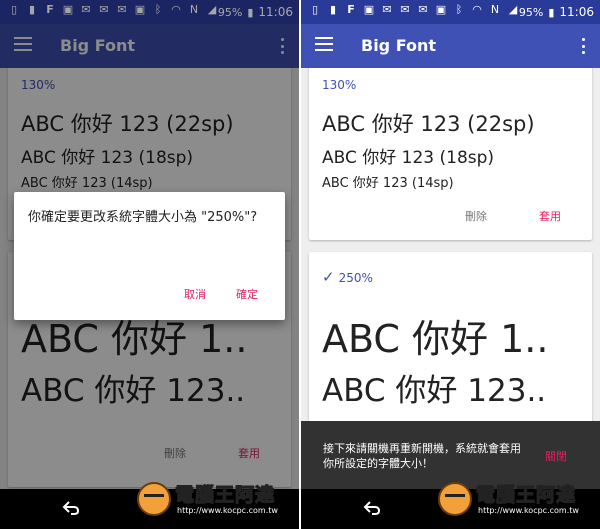 The height and width of the screenshot is (529, 600). I want to click on close-button: 關閉, so click(556, 456).